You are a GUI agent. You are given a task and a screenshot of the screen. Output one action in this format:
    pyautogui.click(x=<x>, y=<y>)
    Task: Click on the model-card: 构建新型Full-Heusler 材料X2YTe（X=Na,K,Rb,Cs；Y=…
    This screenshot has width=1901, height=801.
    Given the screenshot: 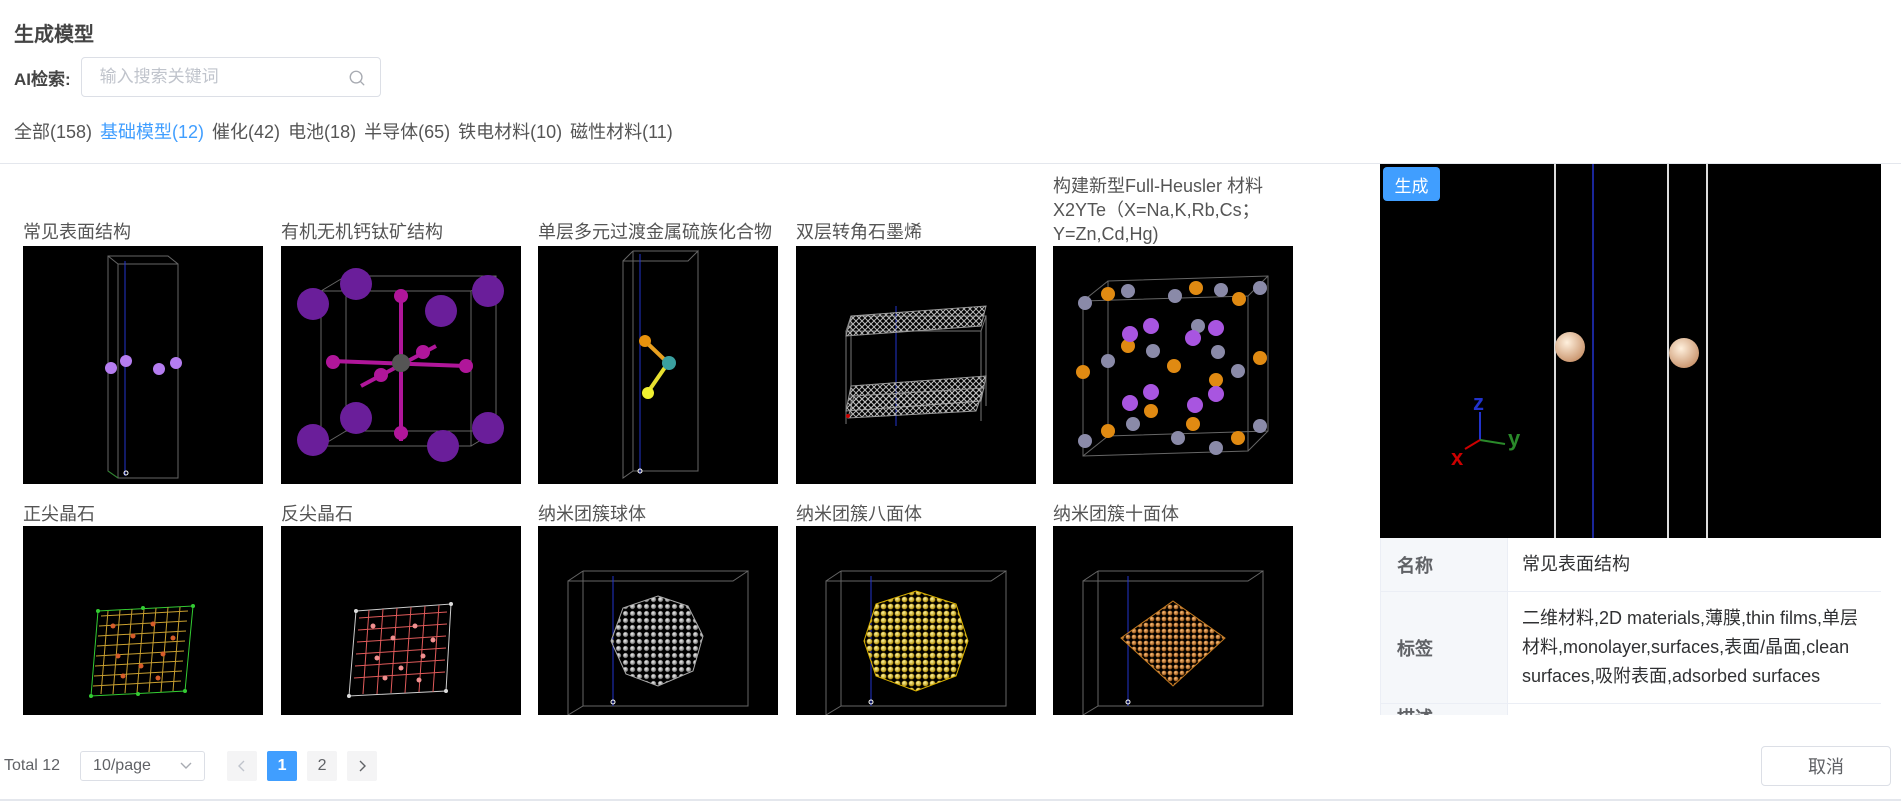 What is the action you would take?
    pyautogui.click(x=1173, y=324)
    